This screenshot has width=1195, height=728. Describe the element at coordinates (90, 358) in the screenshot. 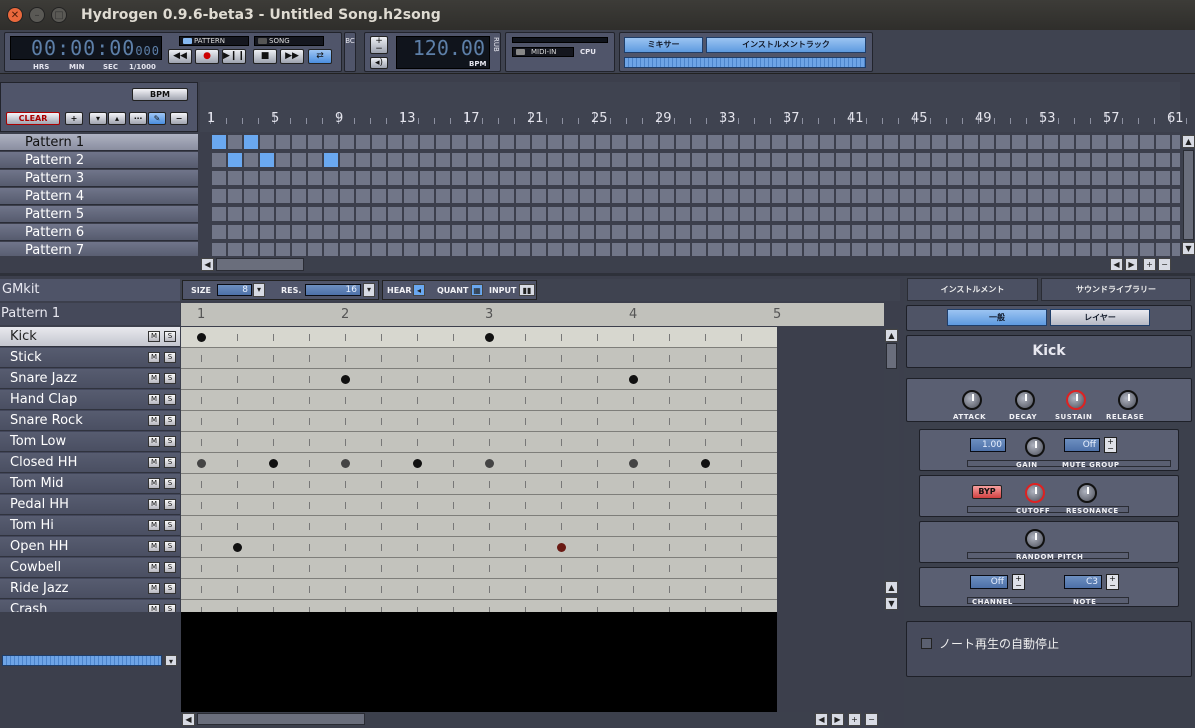

I see `instrument-row: Stick M S` at that location.